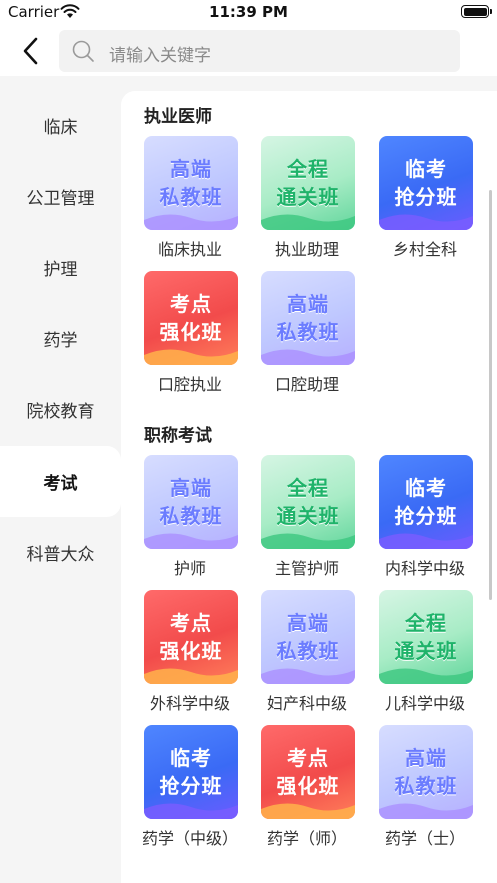 Image resolution: width=497 pixels, height=883 pixels. What do you see at coordinates (83, 51) in the screenshot?
I see `search-icon` at bounding box center [83, 51].